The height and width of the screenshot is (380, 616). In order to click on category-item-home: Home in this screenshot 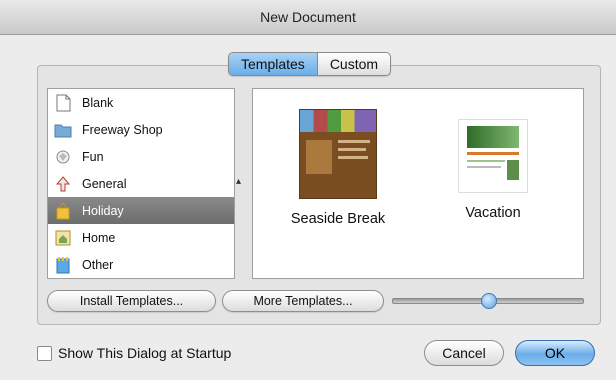, I will do `click(141, 237)`.